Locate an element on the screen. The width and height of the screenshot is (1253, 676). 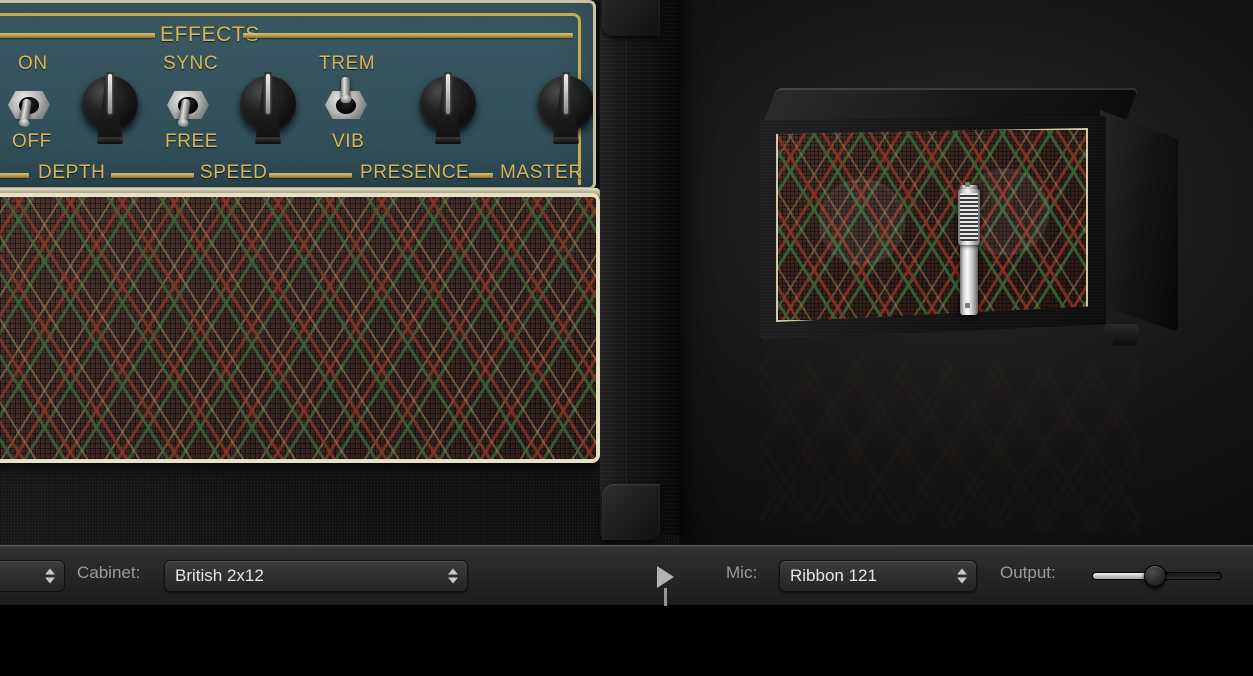
master-knob is located at coordinates (565, 108).